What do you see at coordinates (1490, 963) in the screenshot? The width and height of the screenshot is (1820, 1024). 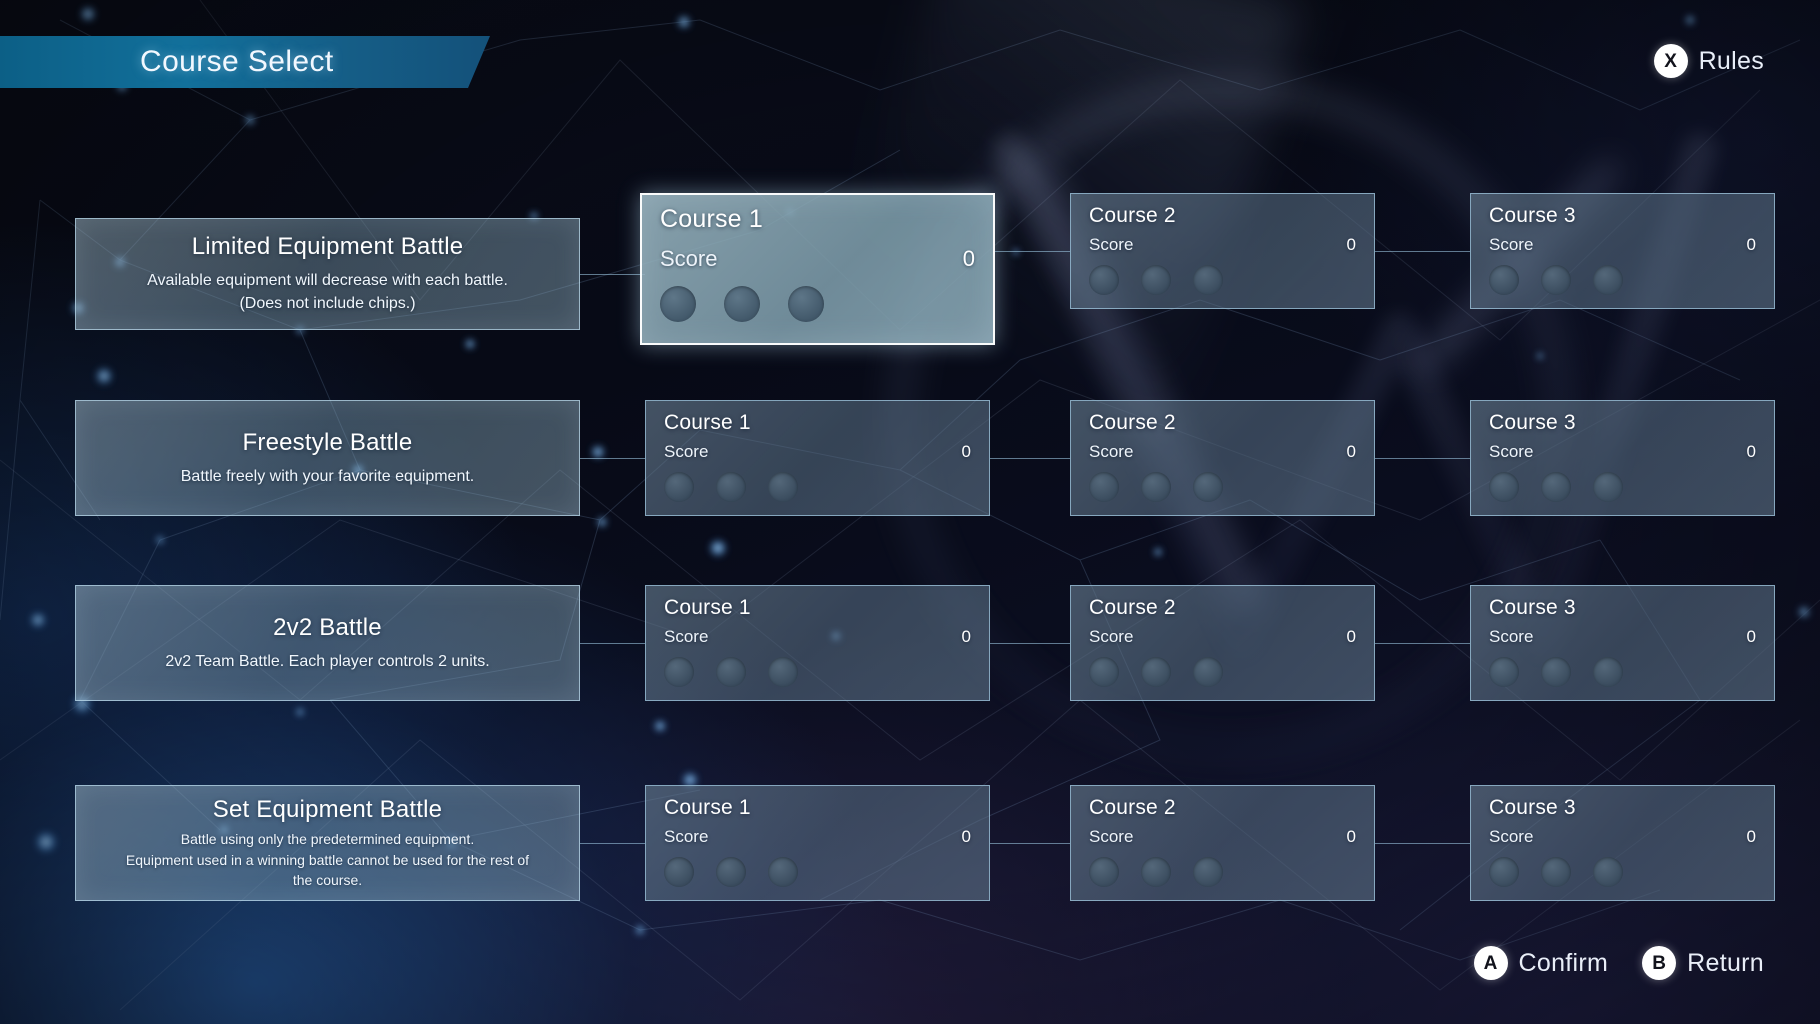 I see `a-button-icon: A` at bounding box center [1490, 963].